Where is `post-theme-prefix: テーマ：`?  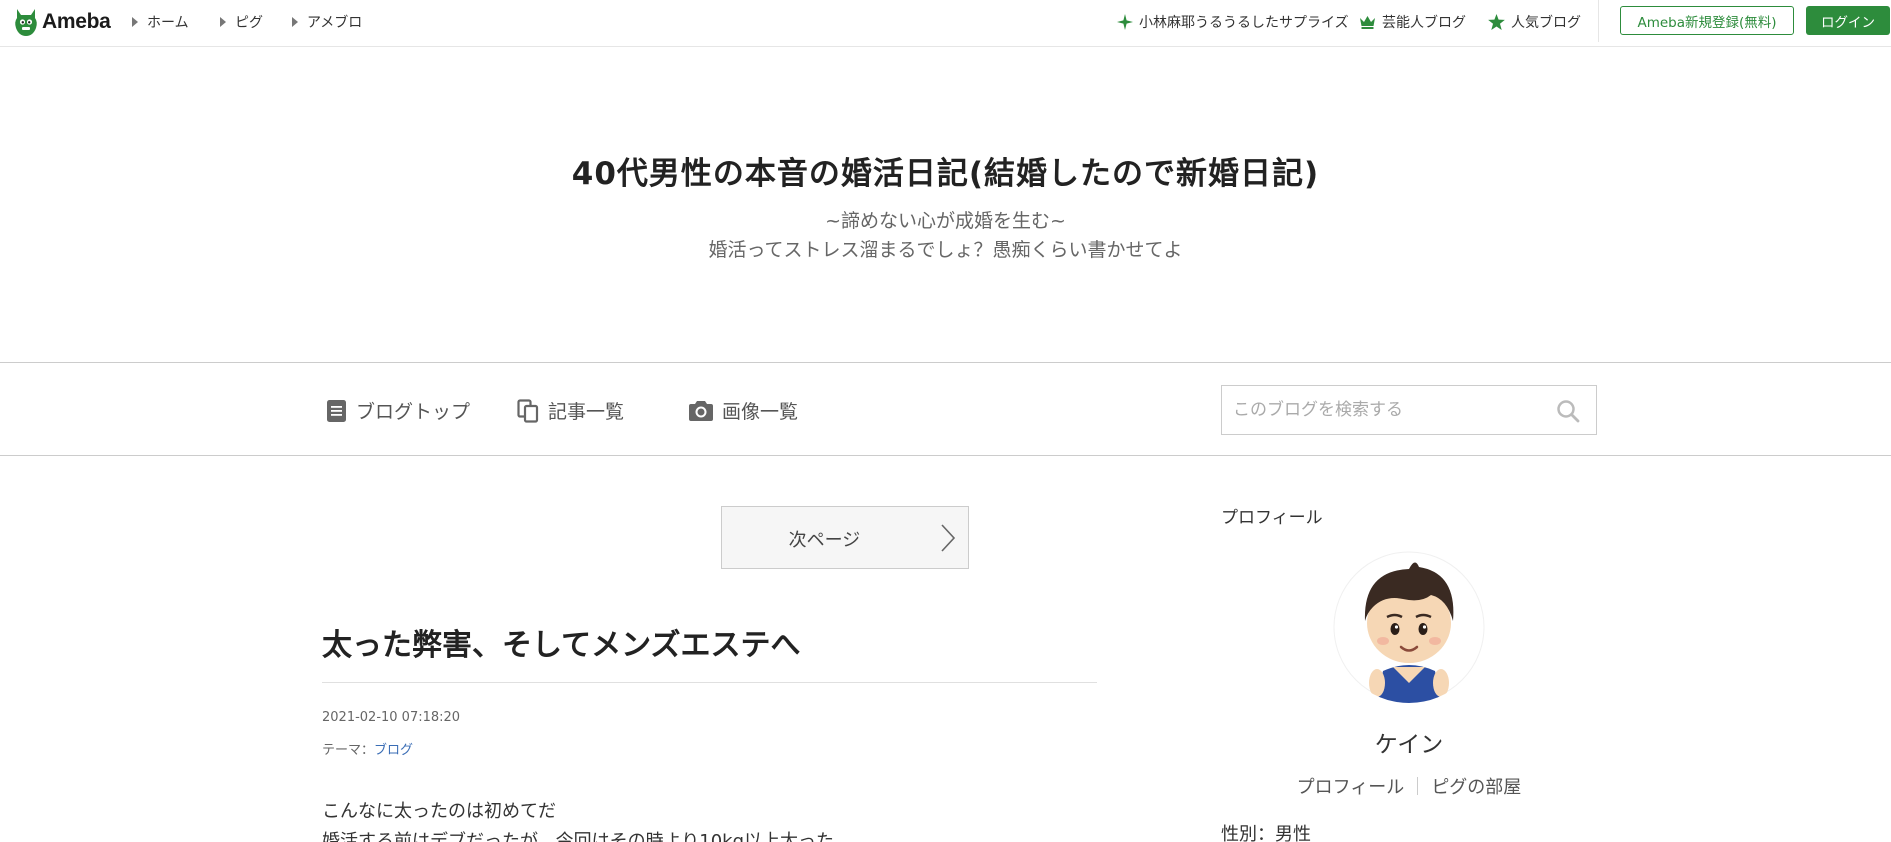
post-theme-prefix: テーマ： is located at coordinates (348, 750).